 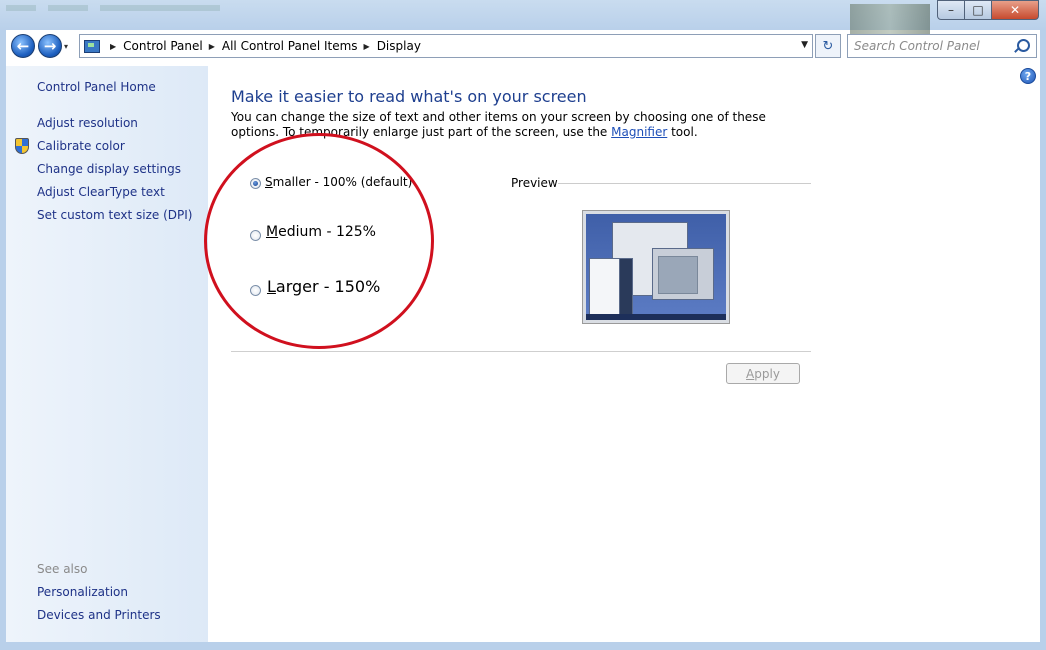 I want to click on back-arrow-icon: ←, so click(x=23, y=46).